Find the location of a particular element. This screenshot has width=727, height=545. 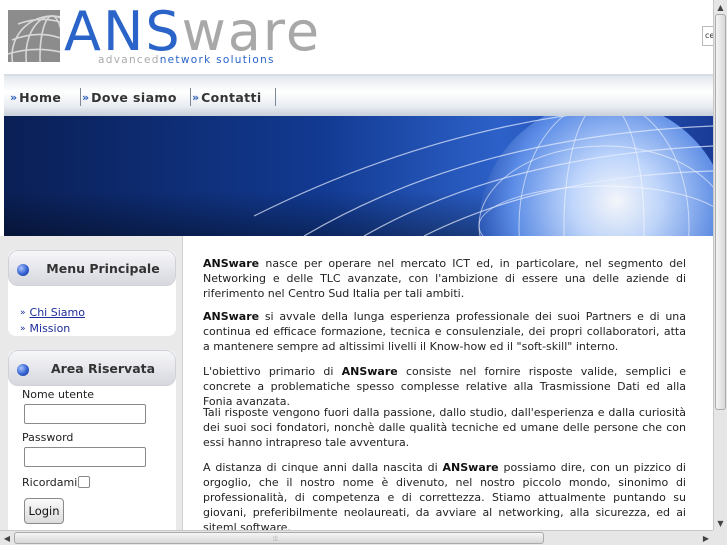

nav-item-contatti: » Contatti is located at coordinates (227, 97).